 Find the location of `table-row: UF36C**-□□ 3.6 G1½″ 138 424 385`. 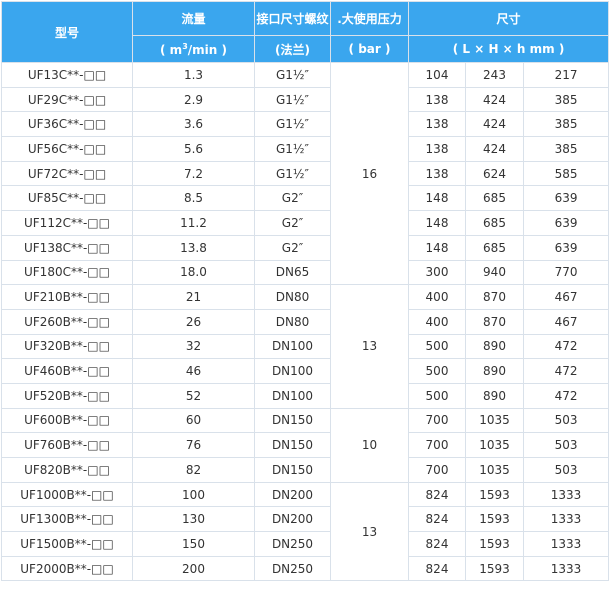

table-row: UF36C**-□□ 3.6 G1½″ 138 424 385 is located at coordinates (305, 124).